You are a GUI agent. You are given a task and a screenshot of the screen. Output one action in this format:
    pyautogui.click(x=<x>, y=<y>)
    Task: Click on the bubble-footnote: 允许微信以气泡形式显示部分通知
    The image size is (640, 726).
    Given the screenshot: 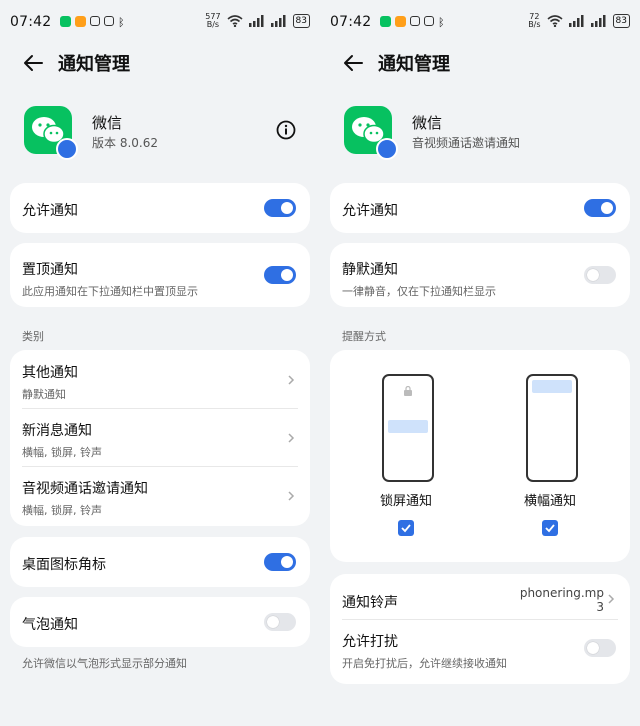 What is the action you would take?
    pyautogui.click(x=104, y=663)
    